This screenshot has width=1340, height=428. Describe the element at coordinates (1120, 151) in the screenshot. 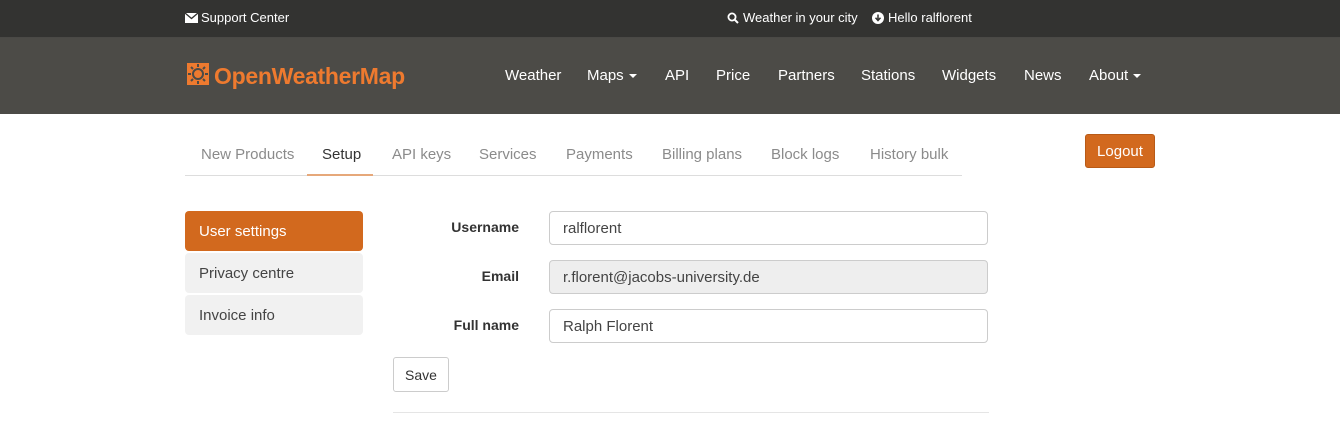

I see `logout-button: Logout` at that location.